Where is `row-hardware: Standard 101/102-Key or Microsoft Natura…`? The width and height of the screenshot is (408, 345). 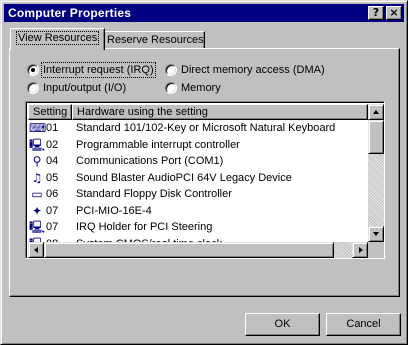
row-hardware: Standard 101/102-Key or Microsoft Natura… is located at coordinates (206, 128).